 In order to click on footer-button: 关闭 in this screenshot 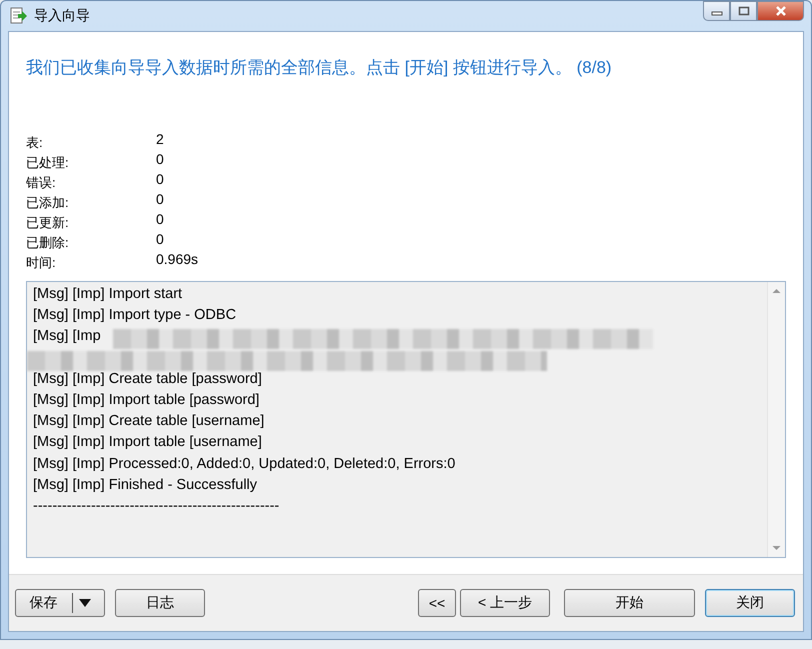, I will do `click(750, 603)`.